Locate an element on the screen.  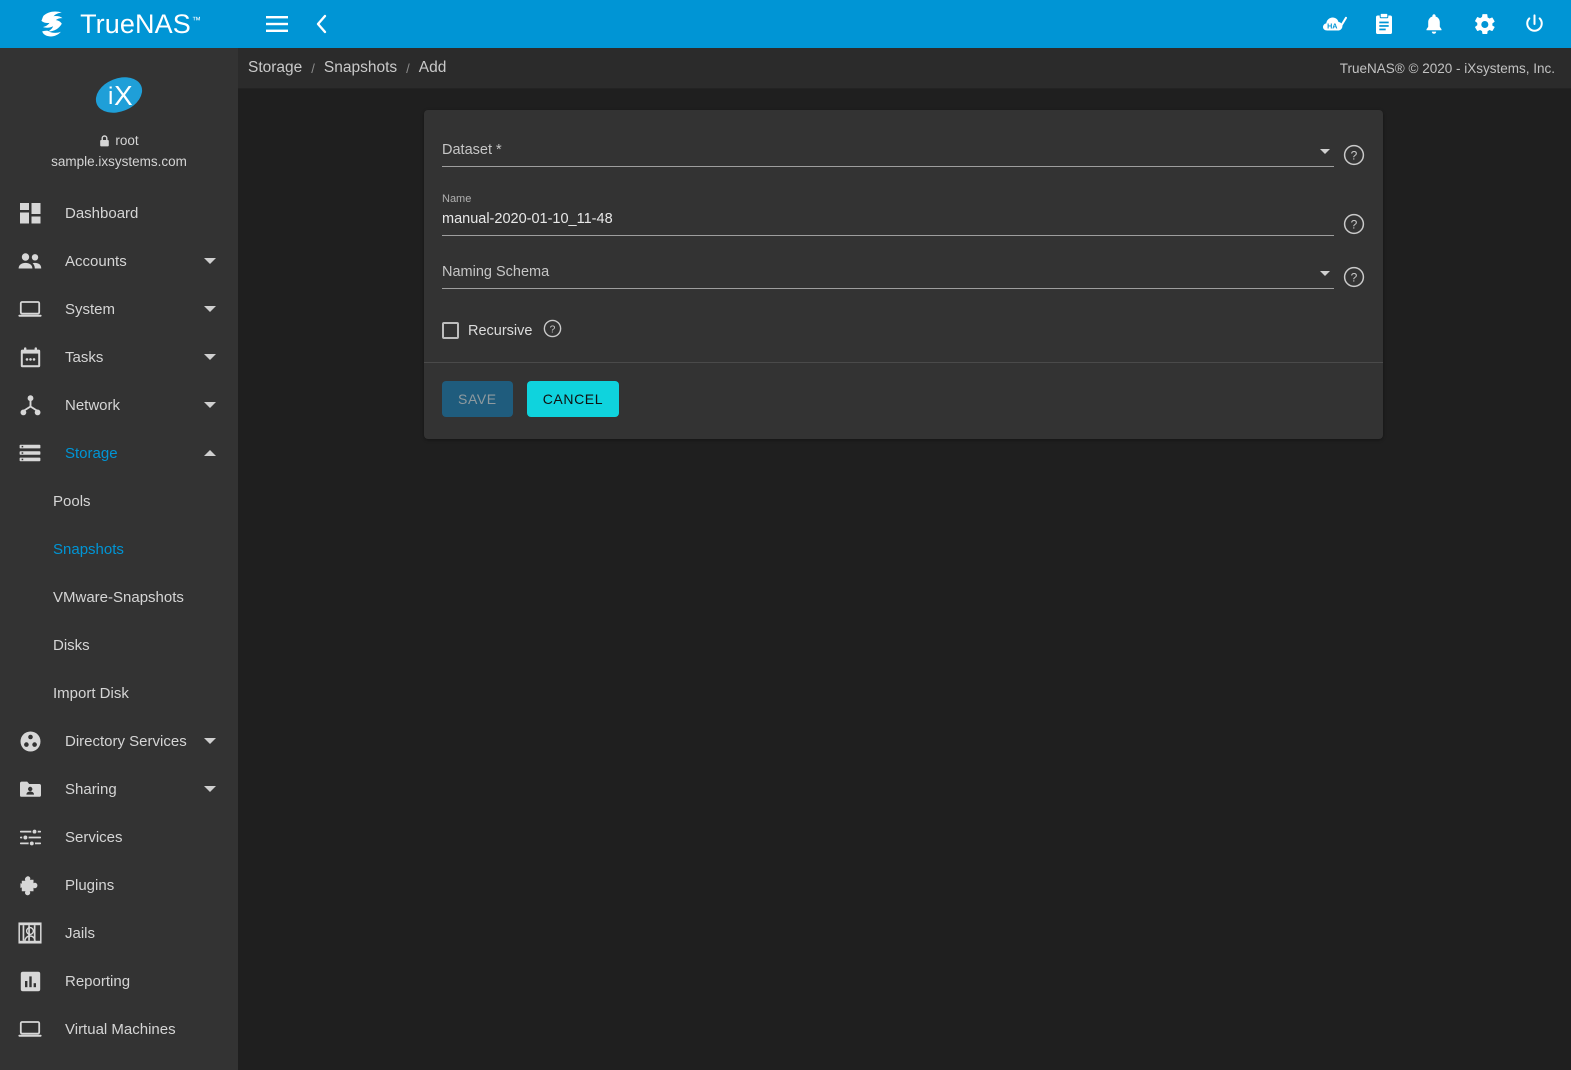
copyright-text: TrueNAS® © 2020 - iXsystems, Inc. is located at coordinates (1447, 68).